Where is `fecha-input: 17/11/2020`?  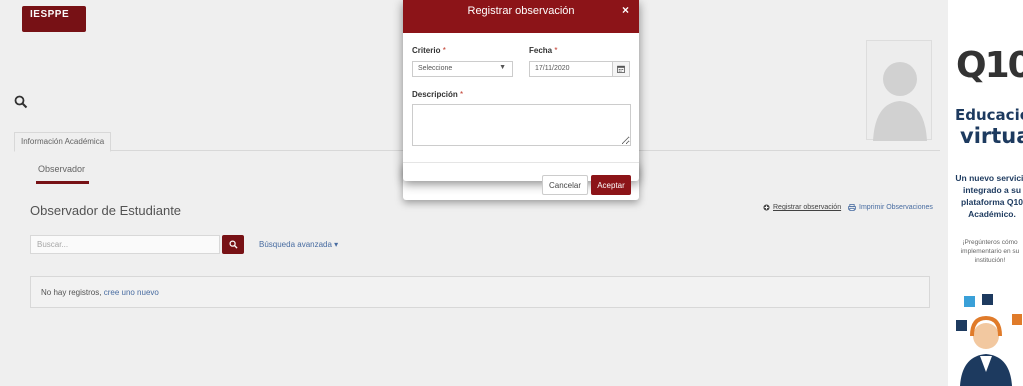 fecha-input: 17/11/2020 is located at coordinates (570, 69).